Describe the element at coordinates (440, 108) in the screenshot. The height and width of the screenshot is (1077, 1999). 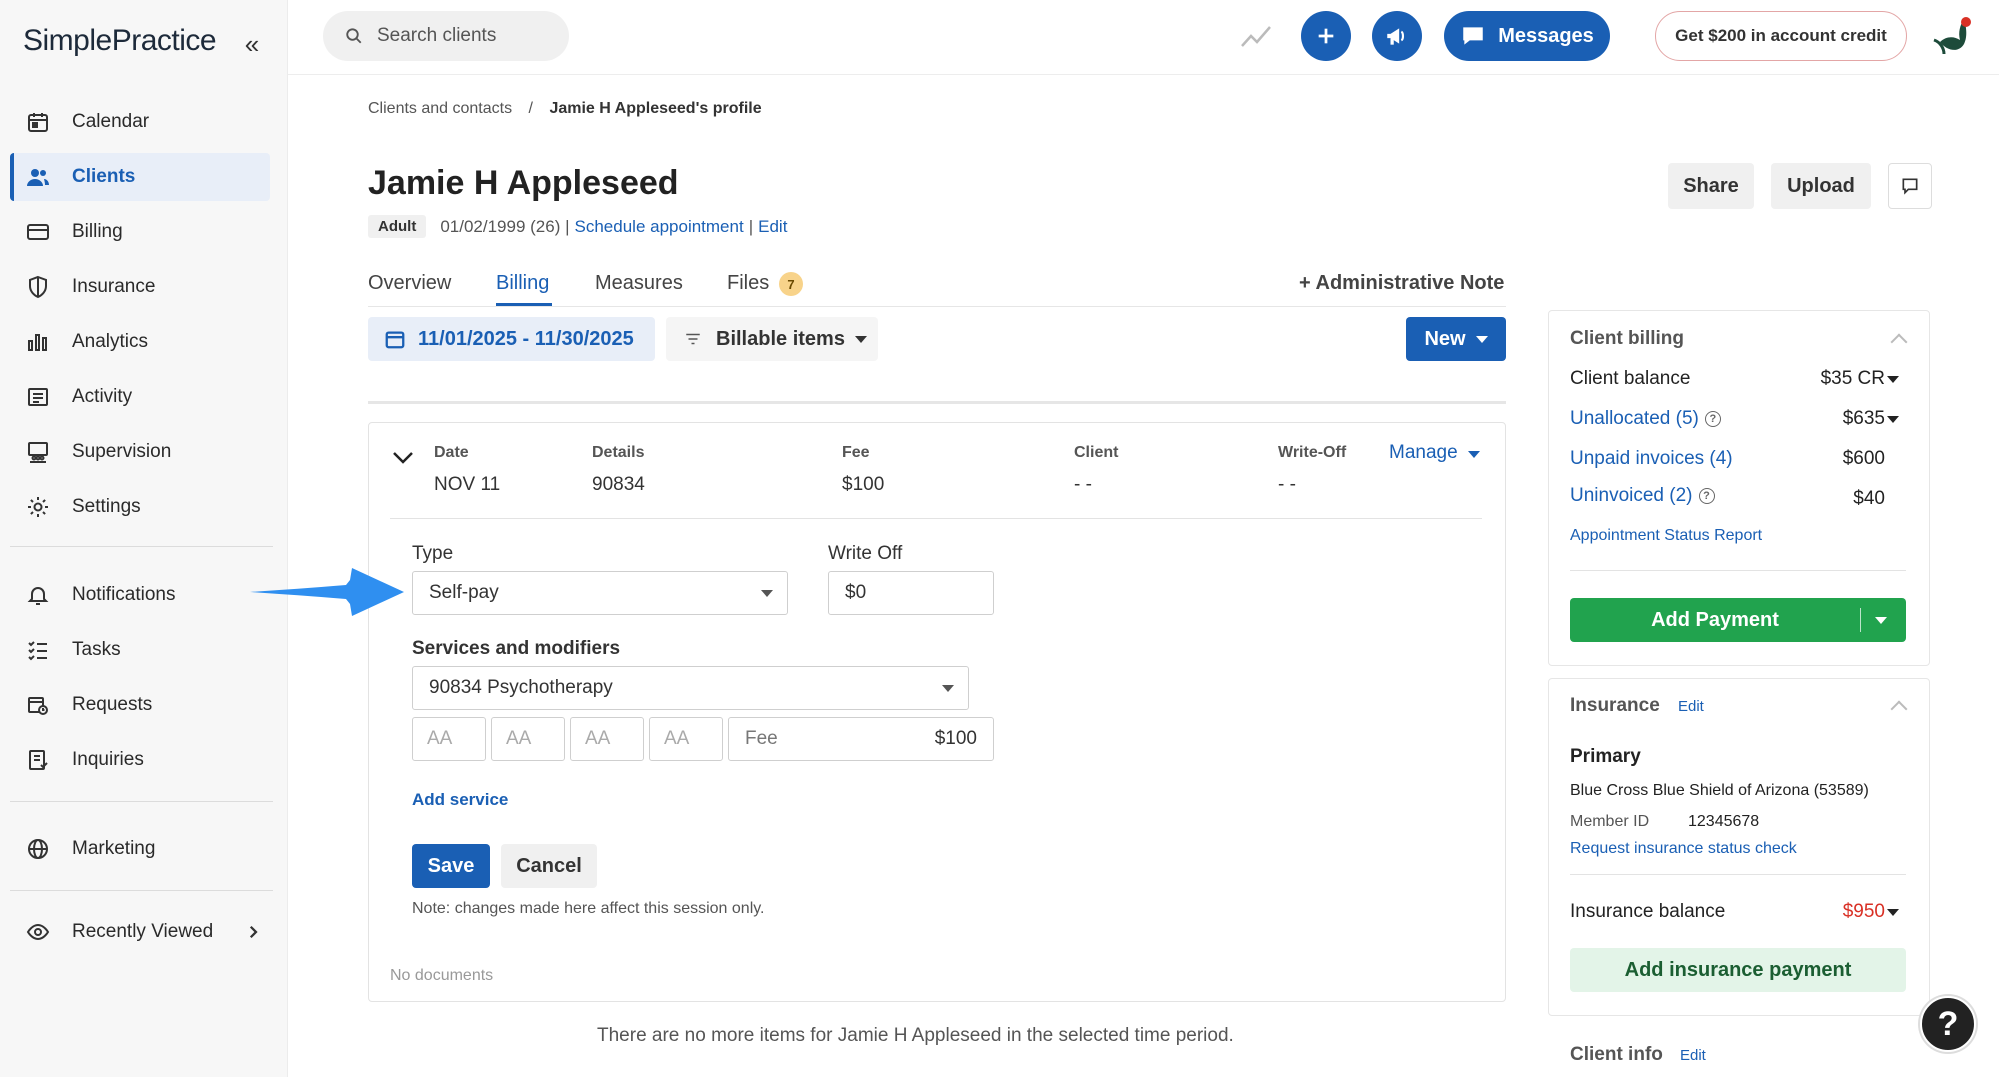
I see `breadcrumb-parent: Clients and contacts` at that location.